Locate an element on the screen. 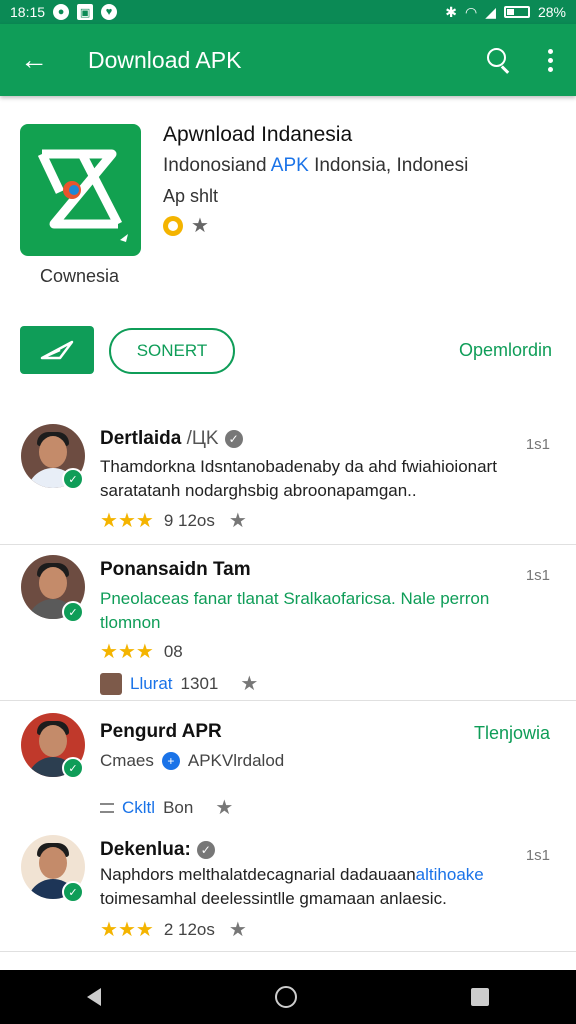 The height and width of the screenshot is (1024, 576). sub-row: Cmaes + APKVlrdalod is located at coordinates (192, 761).